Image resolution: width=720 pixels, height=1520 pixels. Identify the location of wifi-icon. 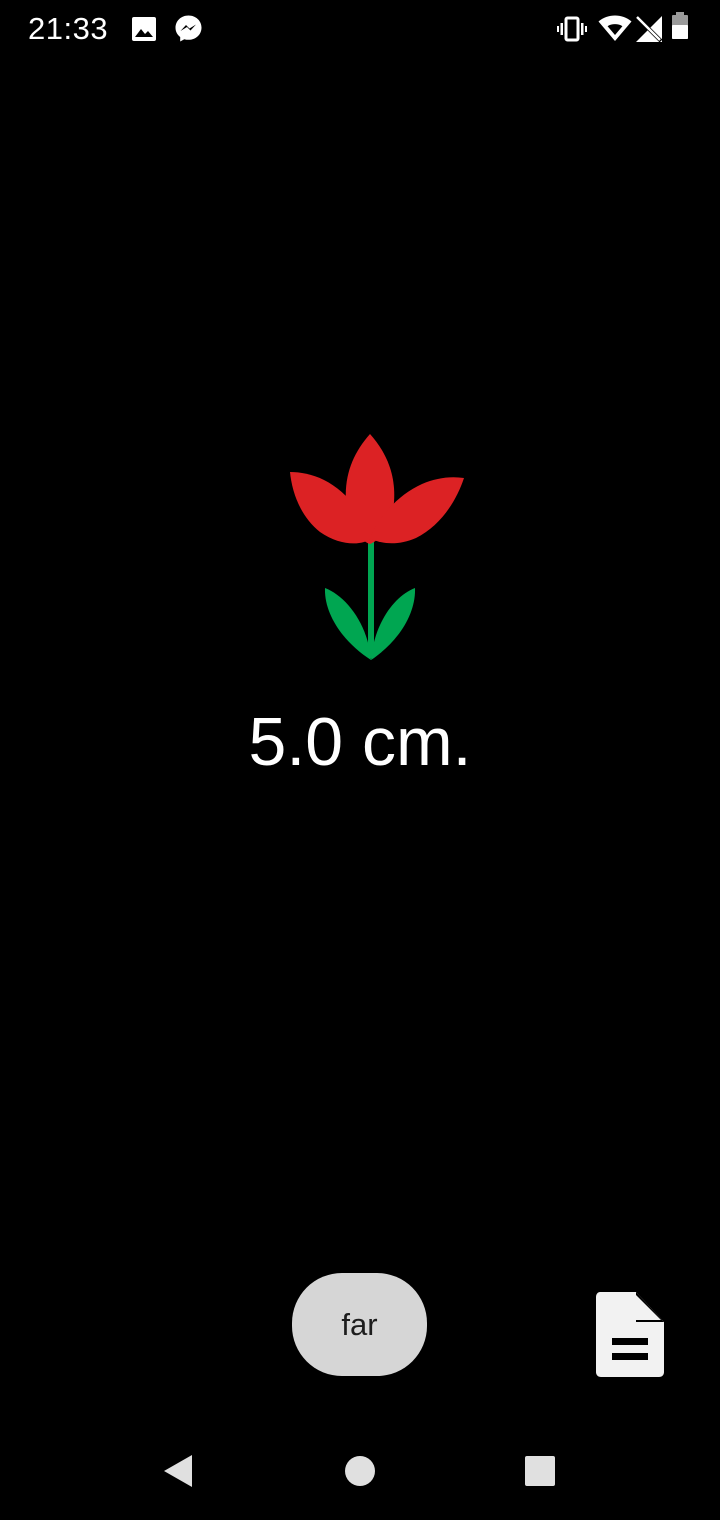
(615, 28).